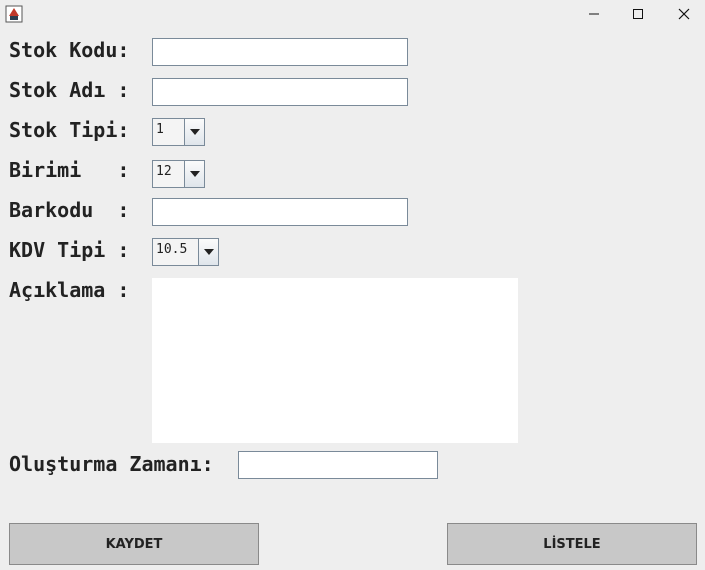 This screenshot has width=705, height=570. Describe the element at coordinates (69, 130) in the screenshot. I see `stok-tipi-label: Stok Tipi:` at that location.